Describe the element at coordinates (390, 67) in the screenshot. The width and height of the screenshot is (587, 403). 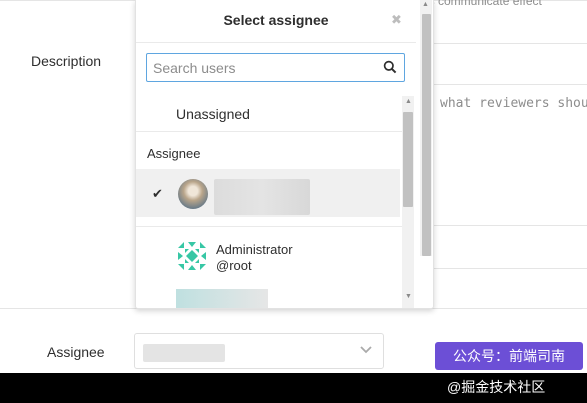
I see `search-icon` at that location.